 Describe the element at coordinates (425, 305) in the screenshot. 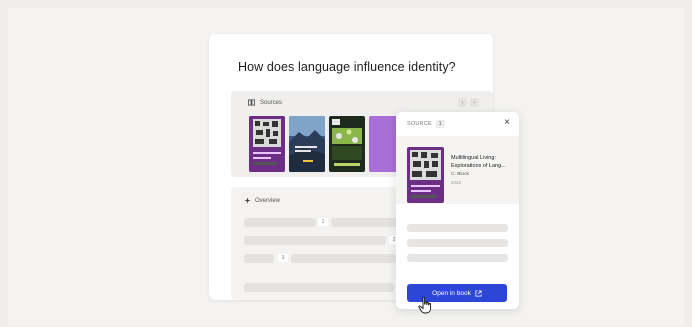

I see `hand-cursor-icon` at that location.